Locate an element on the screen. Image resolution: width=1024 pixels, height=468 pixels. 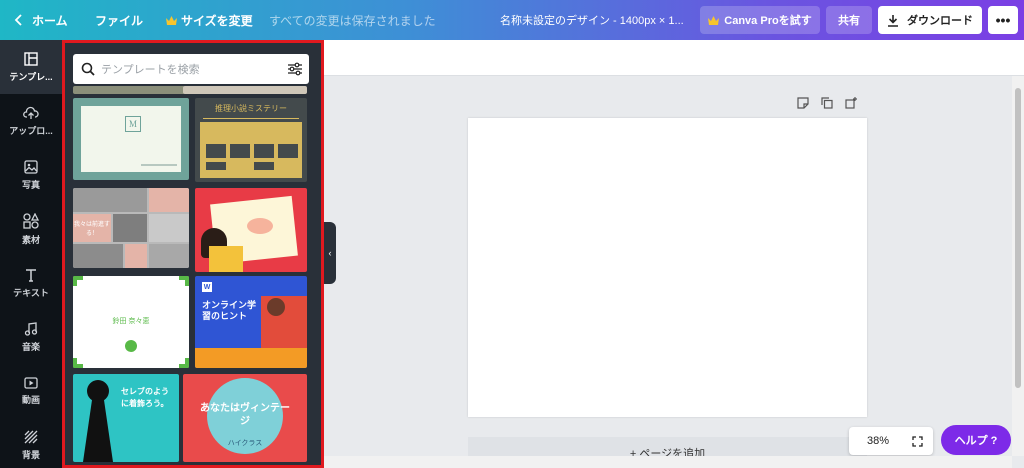
sidebar-item-label: 背景 is located at coordinates (30, 454).